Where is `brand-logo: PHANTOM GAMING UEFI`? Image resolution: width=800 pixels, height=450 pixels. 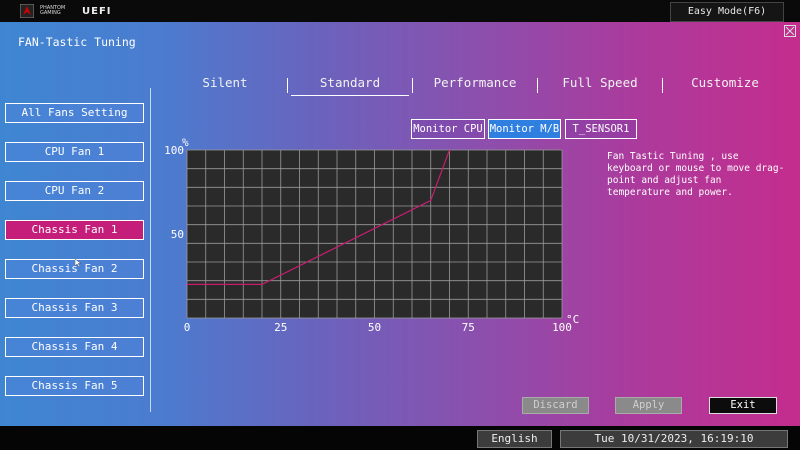 brand-logo: PHANTOM GAMING UEFI is located at coordinates (66, 11).